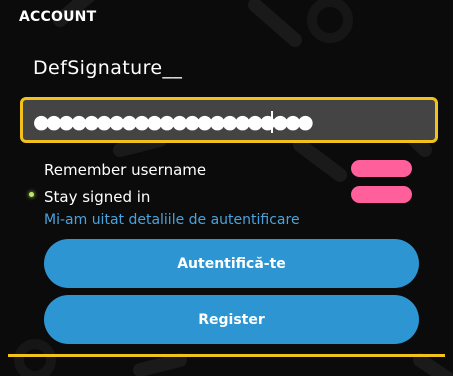 Image resolution: width=453 pixels, height=376 pixels. I want to click on forgot-details-link: Mi-am uitat detaliile de autentificare, so click(172, 220).